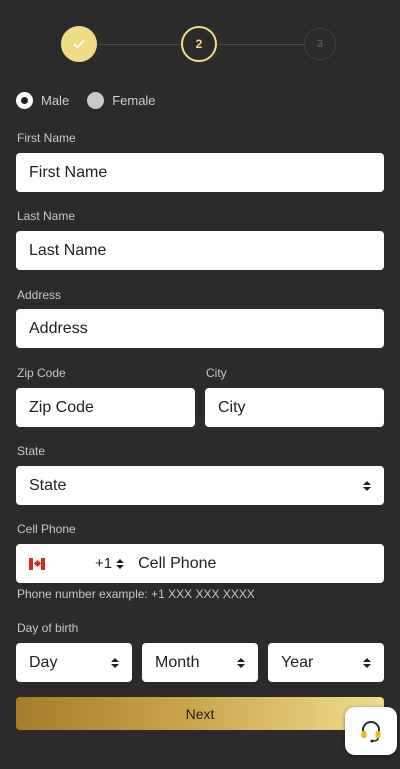 The image size is (400, 769). I want to click on phone-hint: Phone number example: +1 XXX XXX XXXX, so click(136, 594).